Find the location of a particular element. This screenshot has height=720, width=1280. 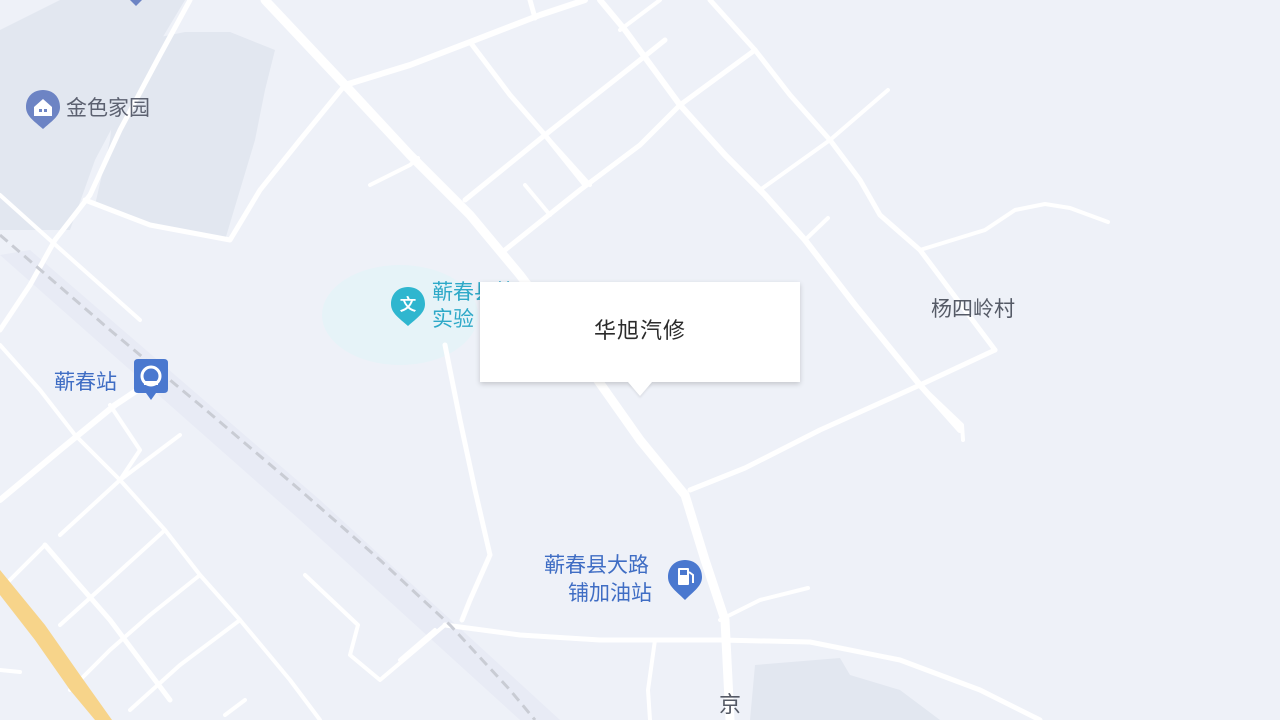

popup-pointer is located at coordinates (640, 389).